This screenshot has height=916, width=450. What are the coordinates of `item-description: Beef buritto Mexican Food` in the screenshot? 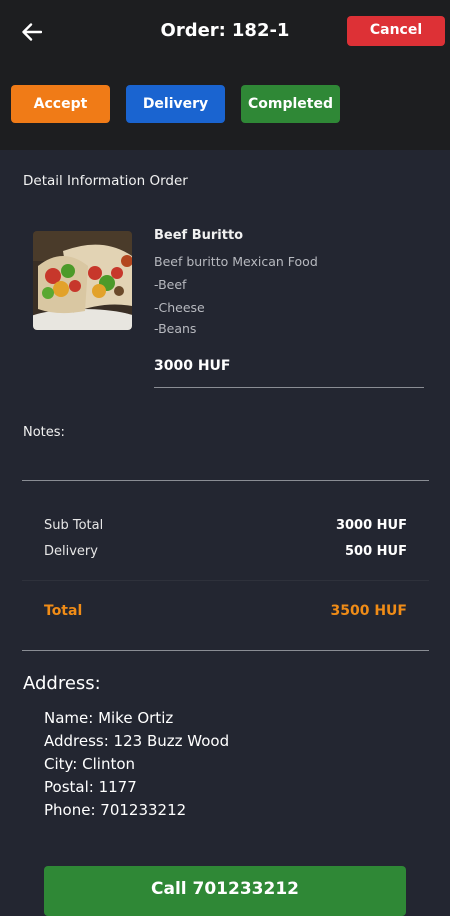 It's located at (236, 261).